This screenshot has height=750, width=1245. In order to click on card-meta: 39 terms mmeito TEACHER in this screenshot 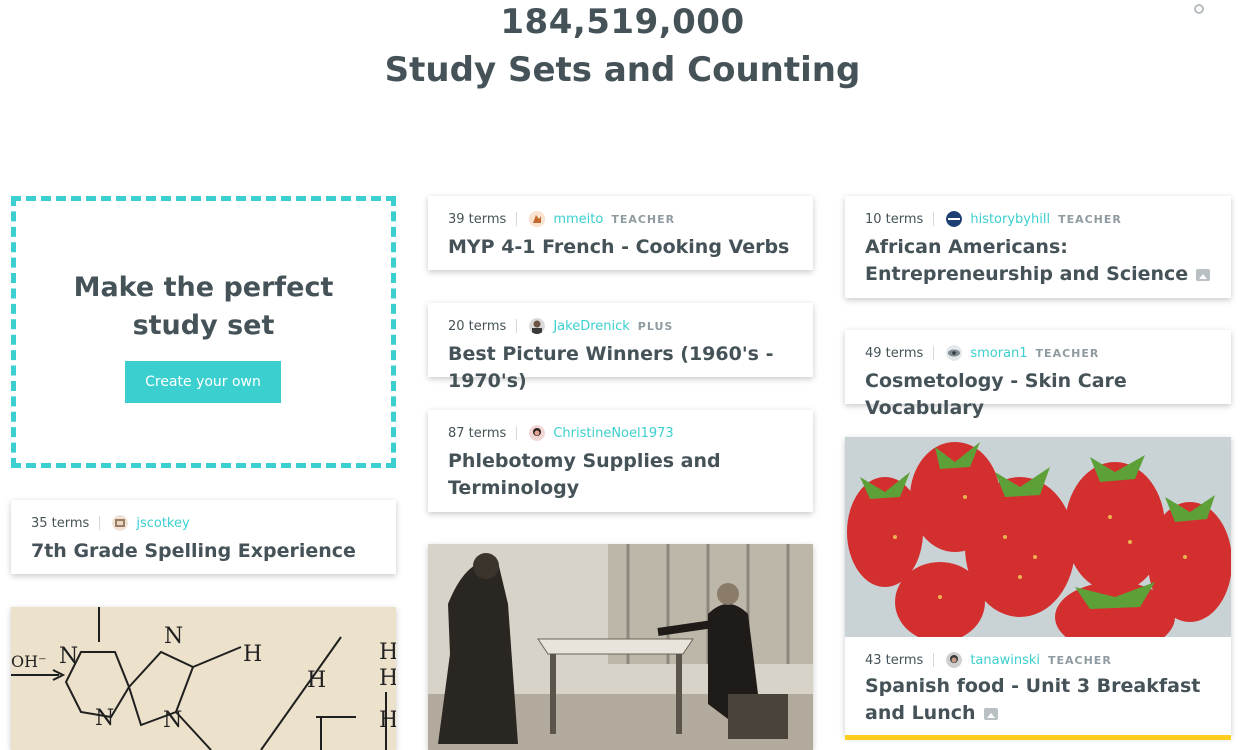, I will do `click(561, 219)`.